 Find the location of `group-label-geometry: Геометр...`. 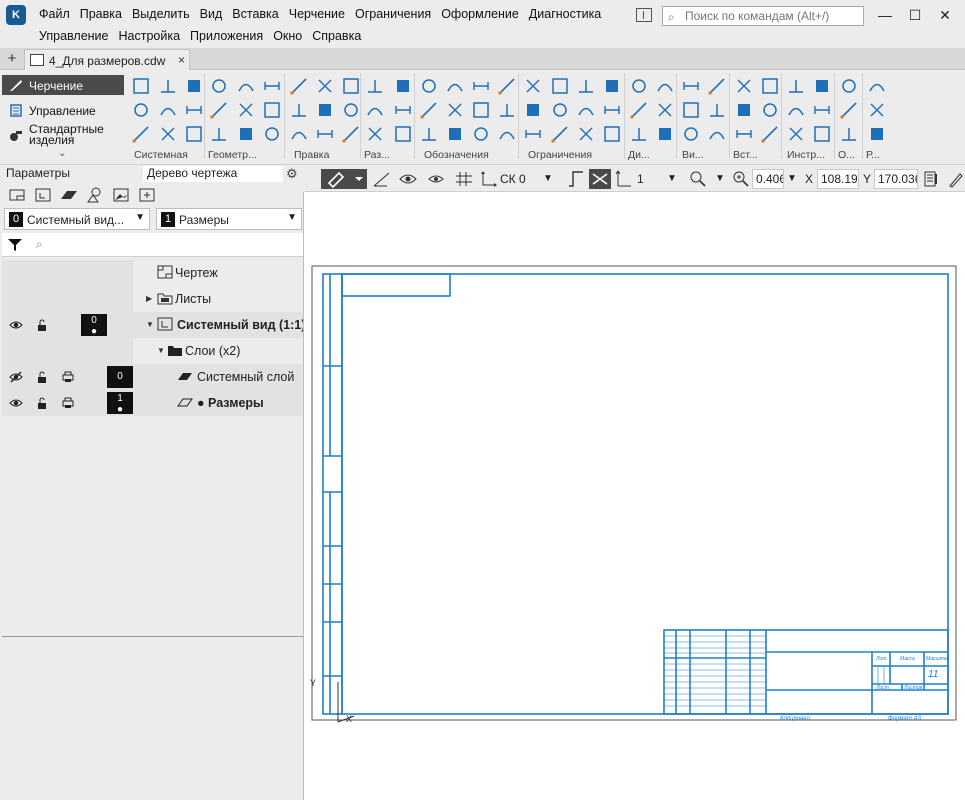

group-label-geometry: Геометр... is located at coordinates (232, 155).